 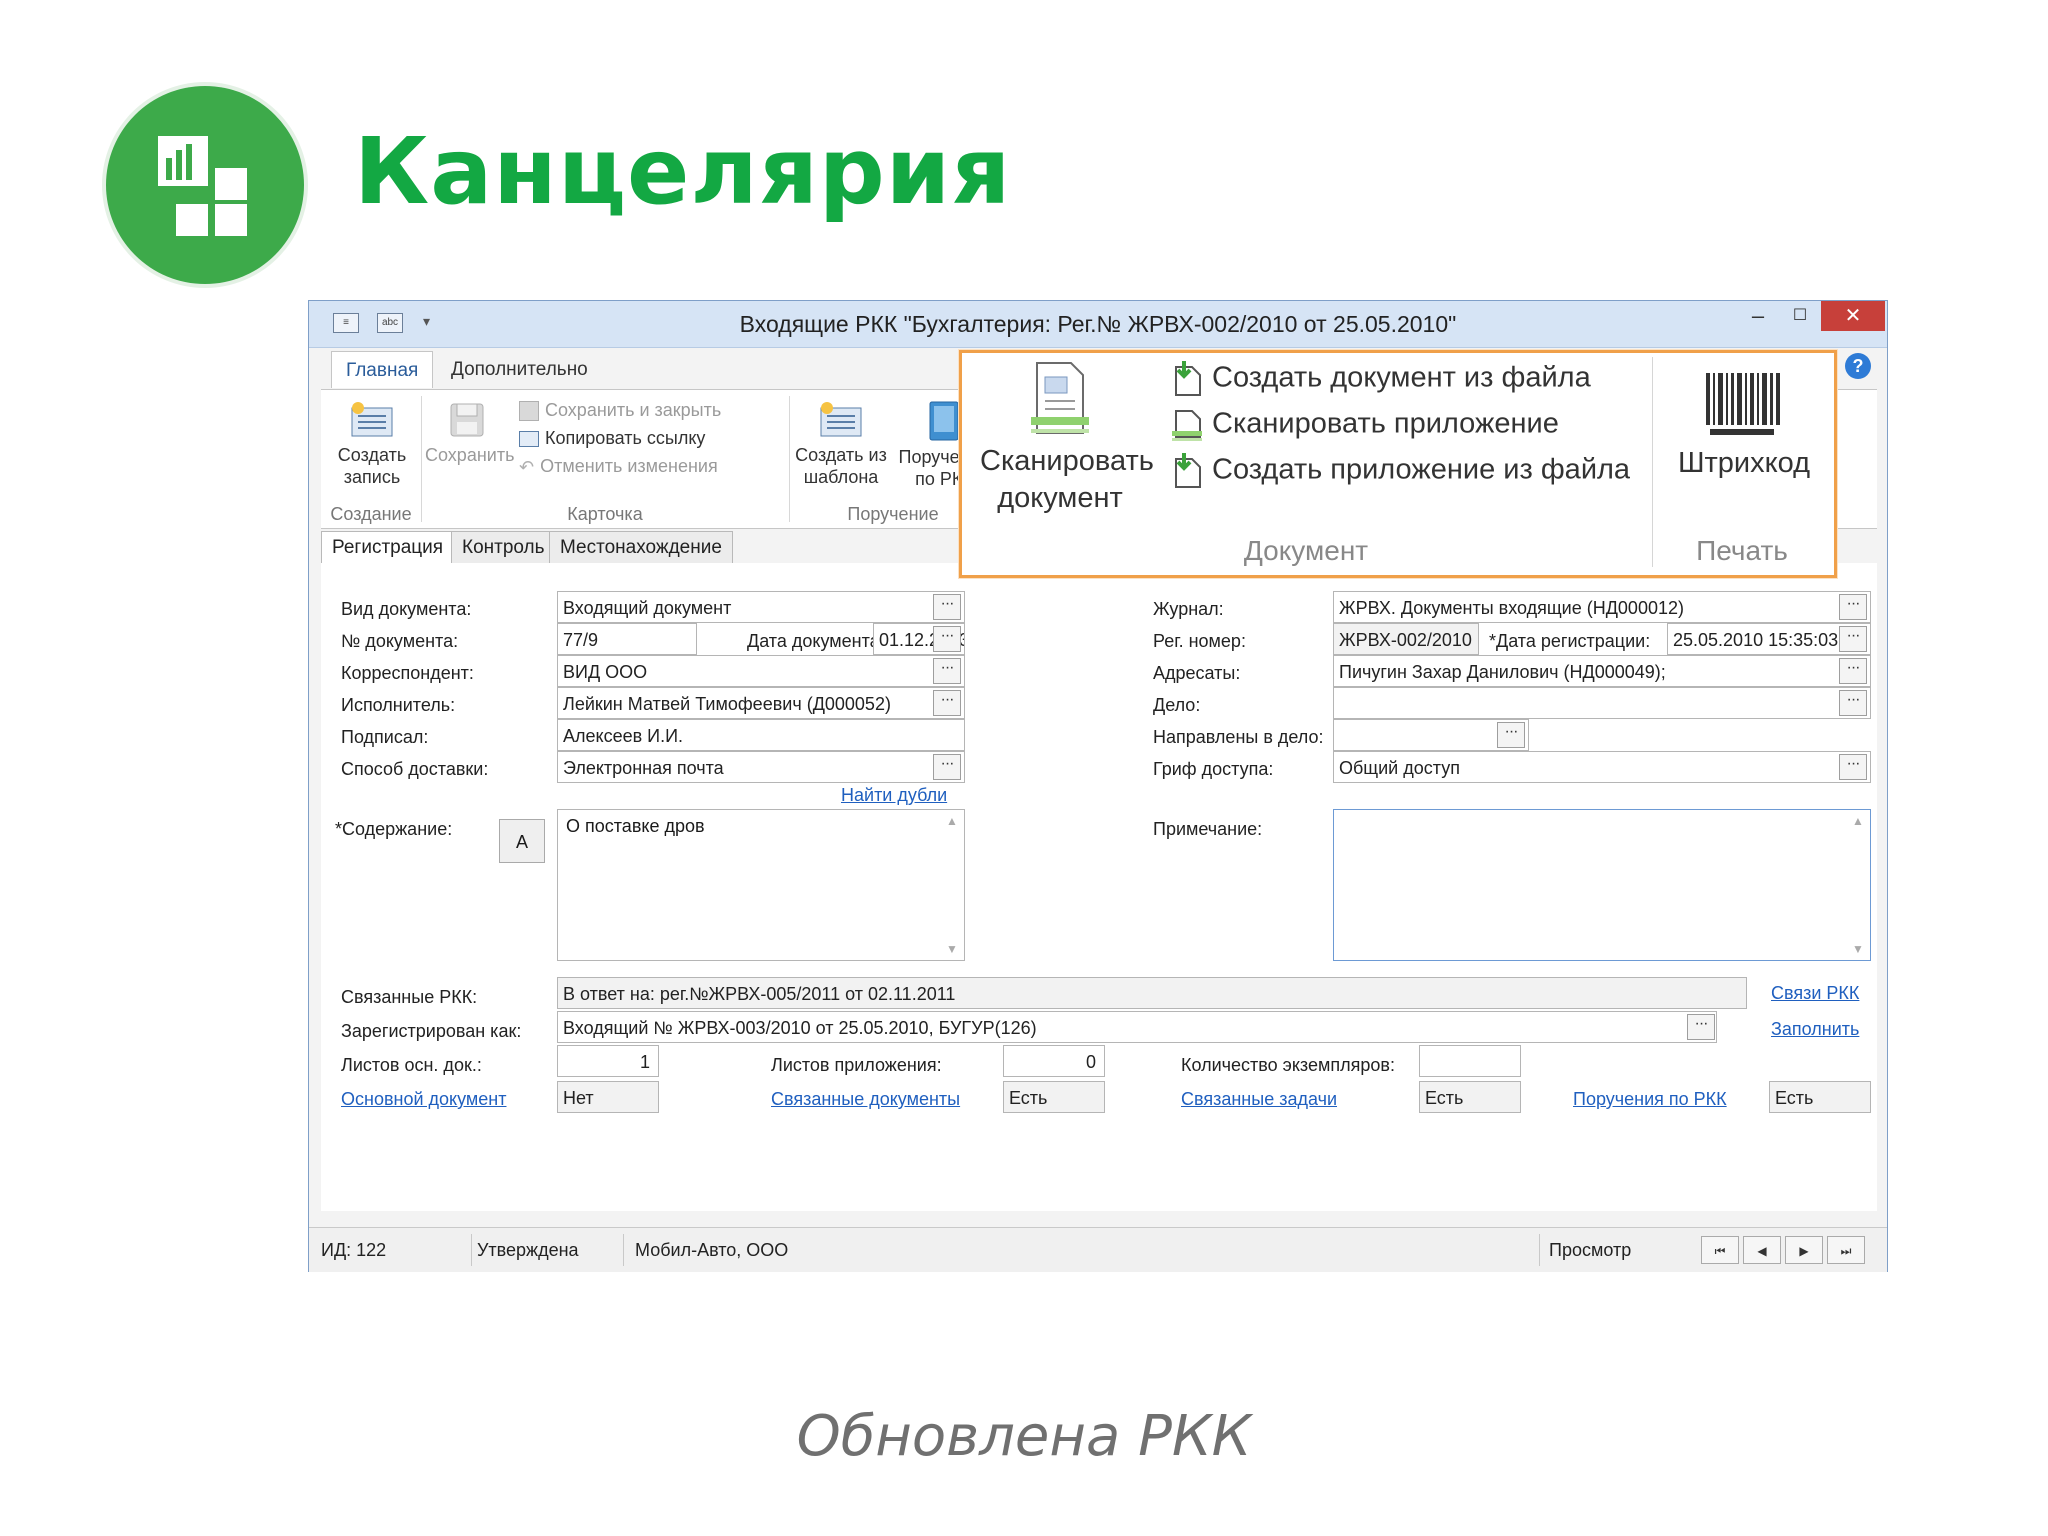 What do you see at coordinates (527, 466) in the screenshot?
I see `undo-icon: ↶` at bounding box center [527, 466].